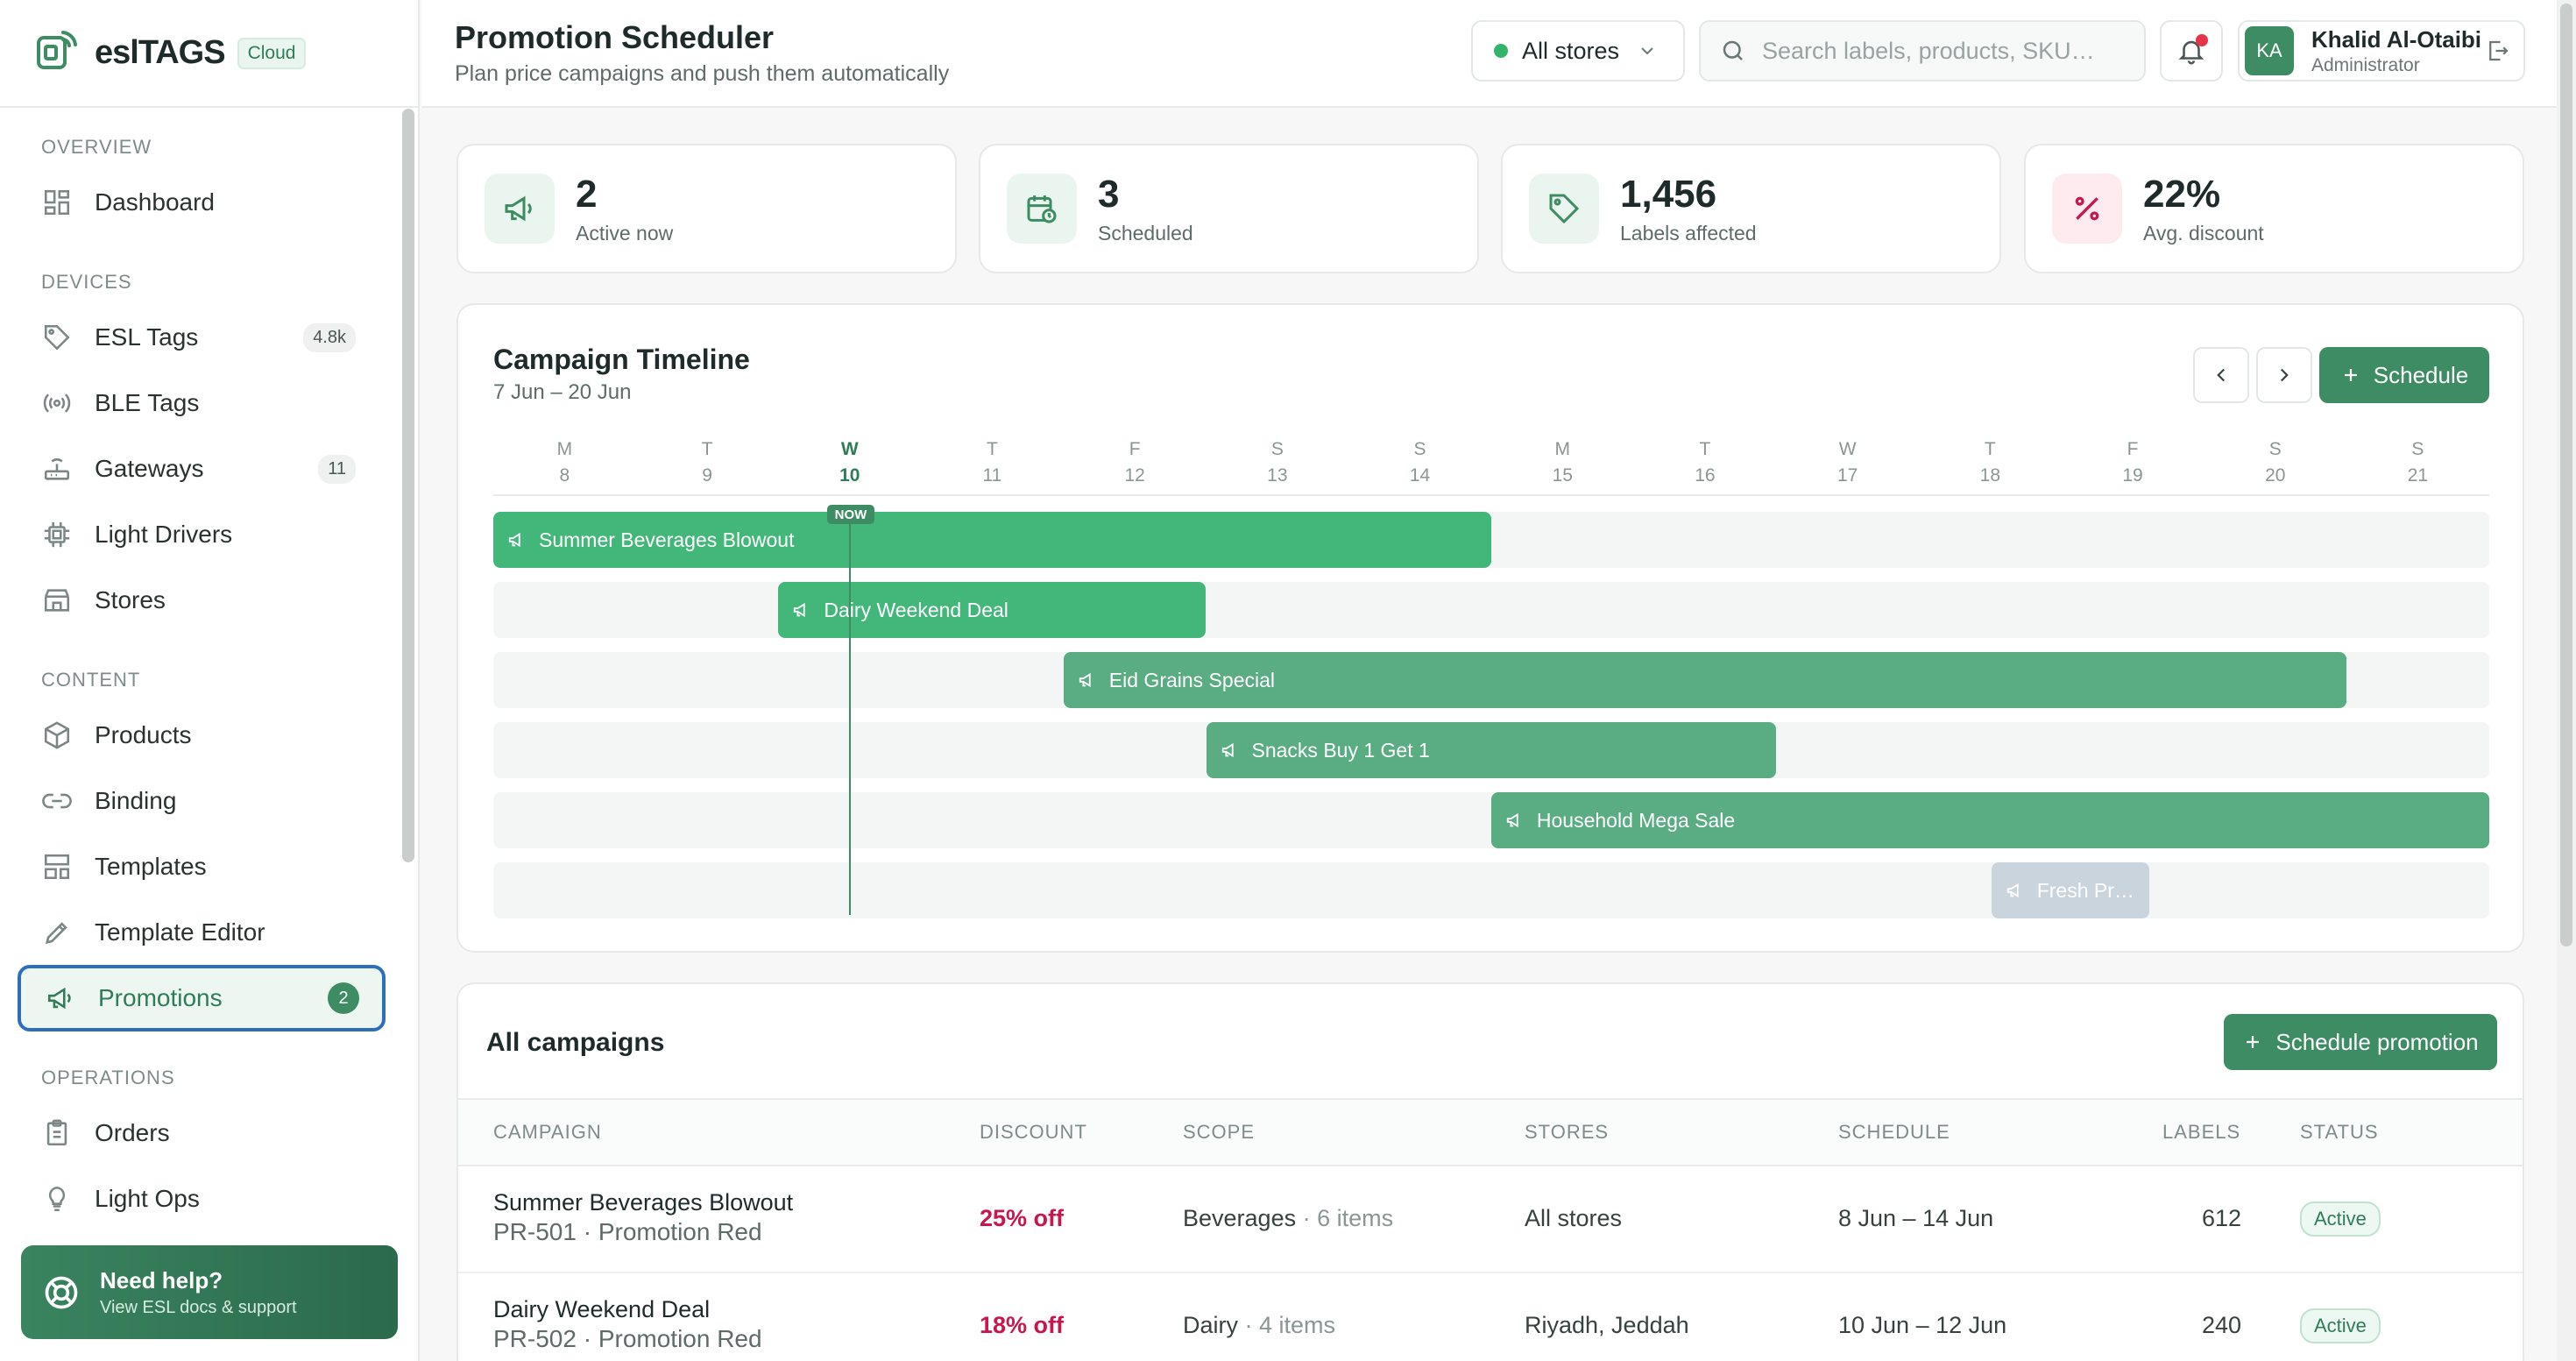 The width and height of the screenshot is (2576, 1361). I want to click on sidebar-item-label: Products, so click(143, 734).